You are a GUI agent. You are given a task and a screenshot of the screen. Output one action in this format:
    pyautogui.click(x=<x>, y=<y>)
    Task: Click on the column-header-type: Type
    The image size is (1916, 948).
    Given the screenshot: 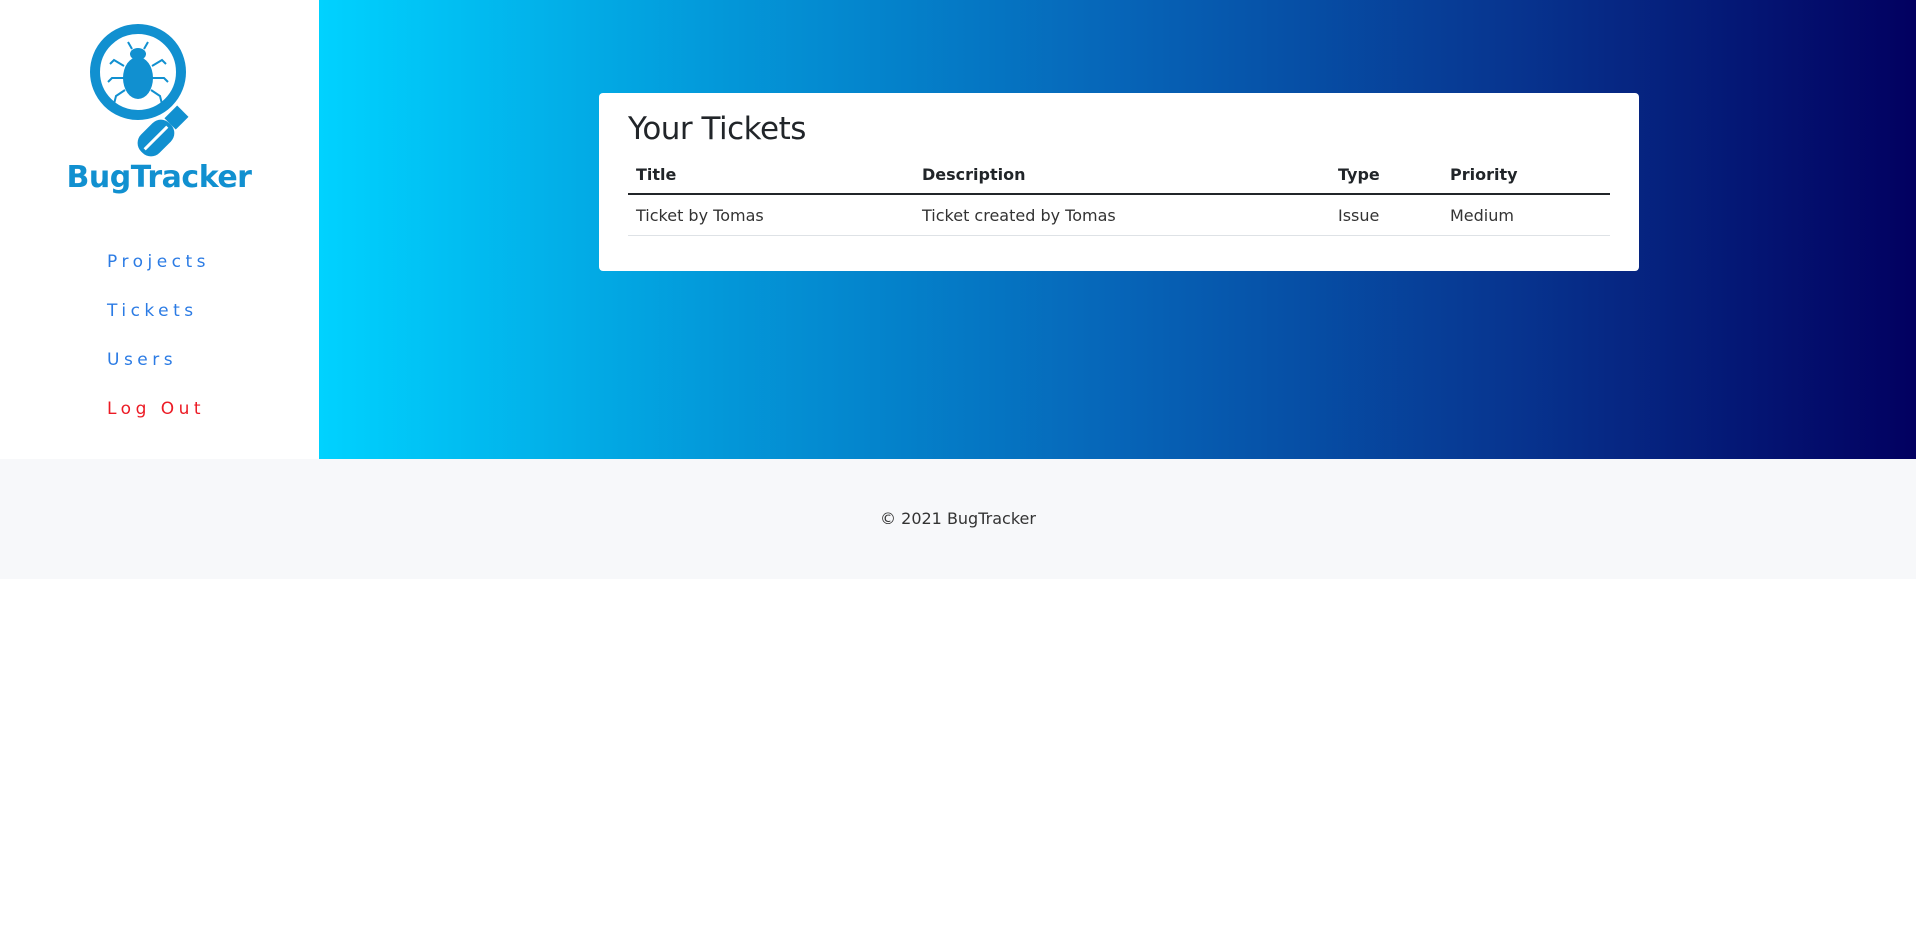 What is the action you would take?
    pyautogui.click(x=1386, y=176)
    